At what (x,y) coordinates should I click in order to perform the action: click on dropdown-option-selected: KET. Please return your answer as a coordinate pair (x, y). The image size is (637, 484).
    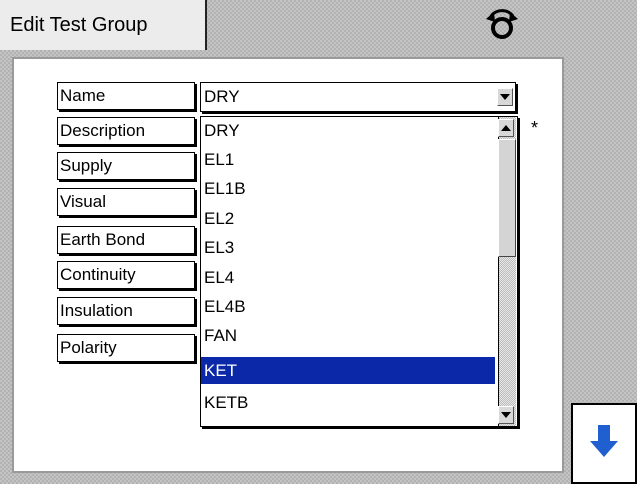
    Looking at the image, I should click on (348, 370).